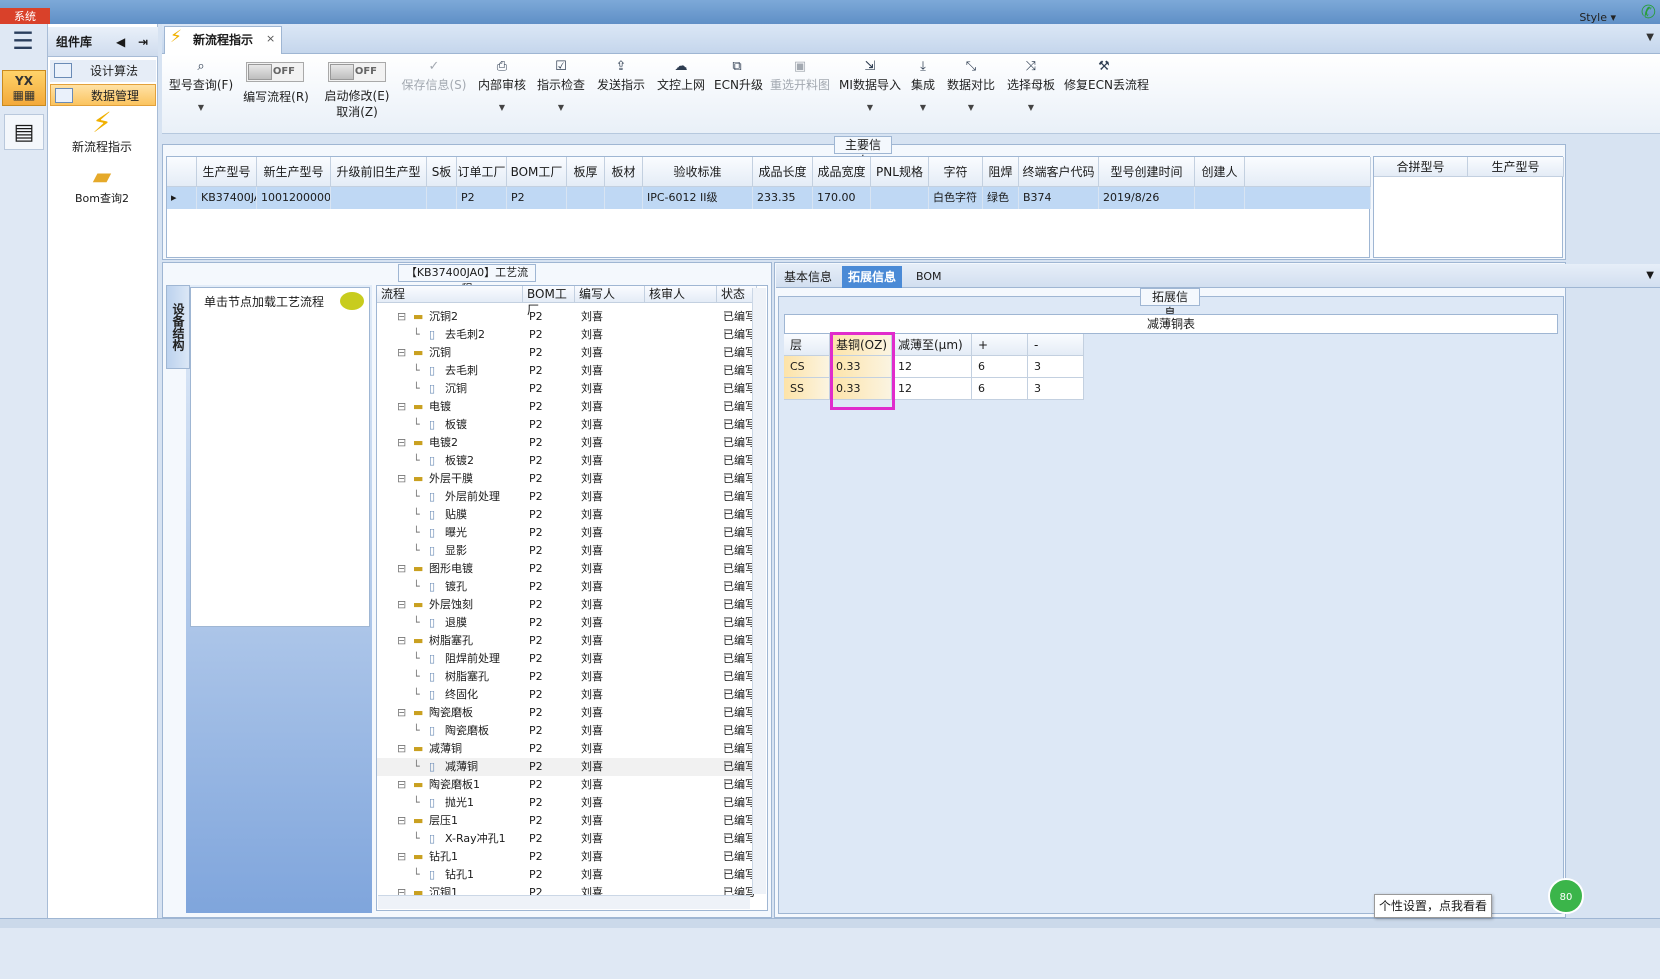 The width and height of the screenshot is (1660, 979). I want to click on bom-query-shortcut: ▰ Bom查询2, so click(102, 184).